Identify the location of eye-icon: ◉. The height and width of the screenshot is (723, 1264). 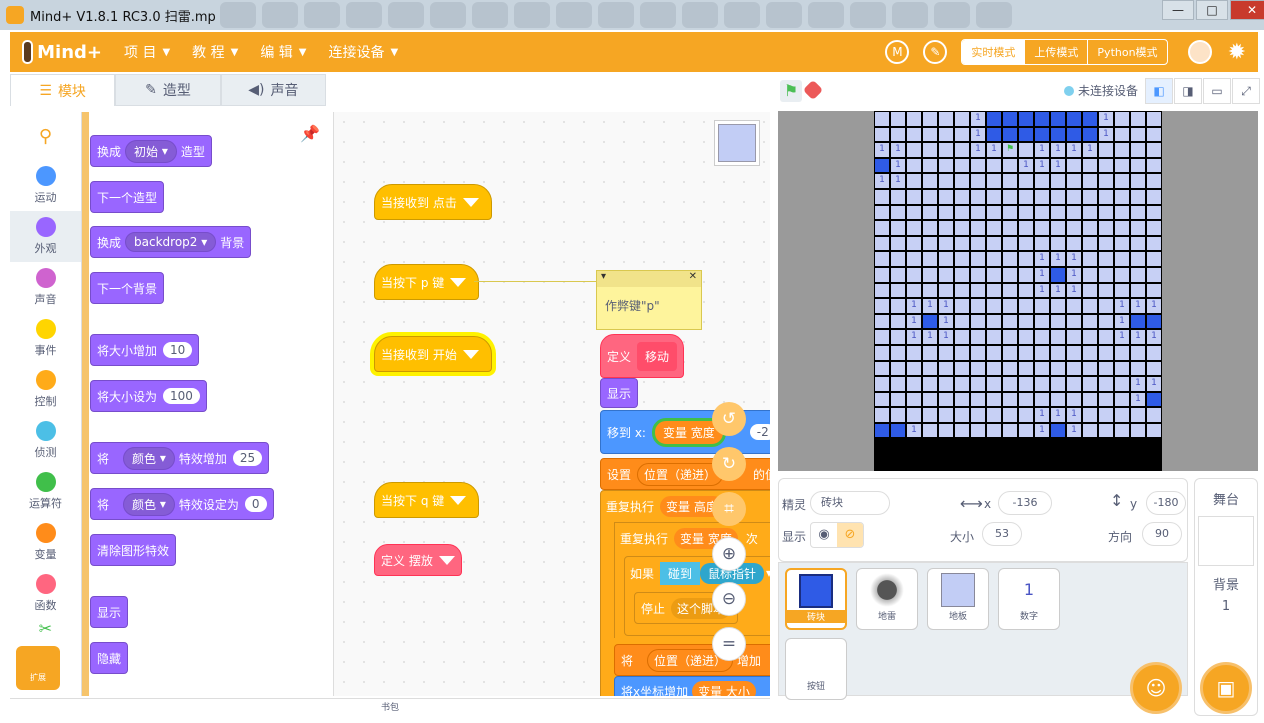
(824, 535).